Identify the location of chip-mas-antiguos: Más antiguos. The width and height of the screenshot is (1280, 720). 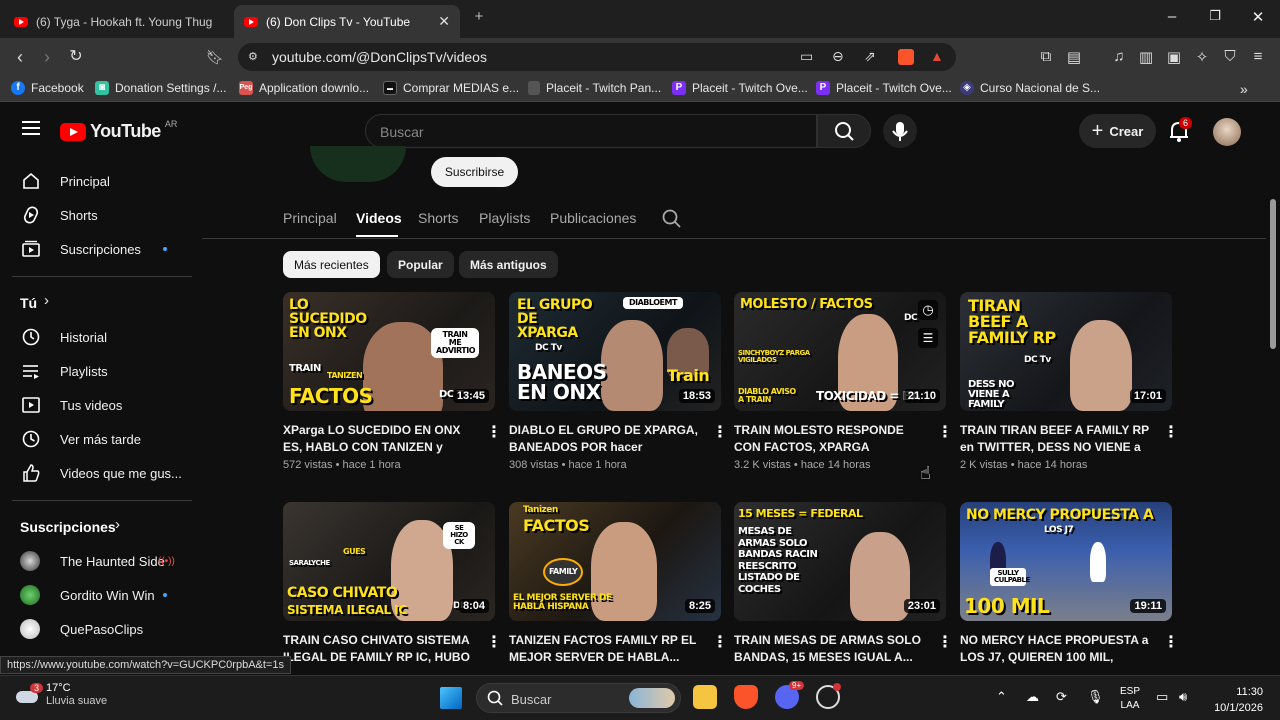
(508, 264).